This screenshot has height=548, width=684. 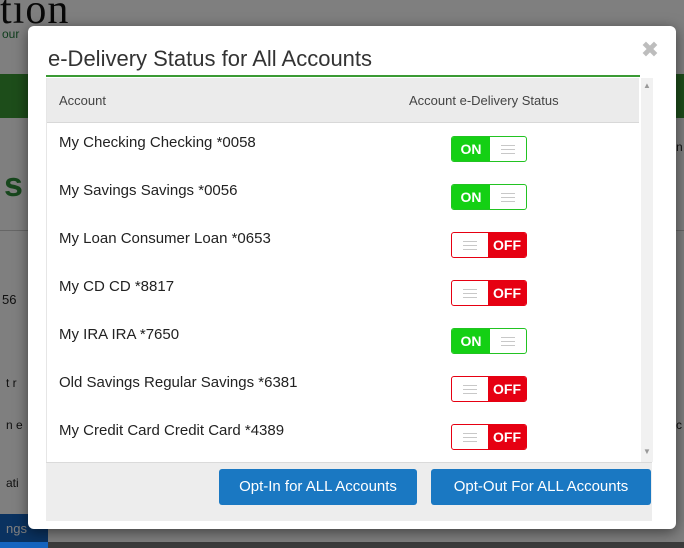 What do you see at coordinates (117, 286) in the screenshot?
I see `account-name: My CD CD *8817` at bounding box center [117, 286].